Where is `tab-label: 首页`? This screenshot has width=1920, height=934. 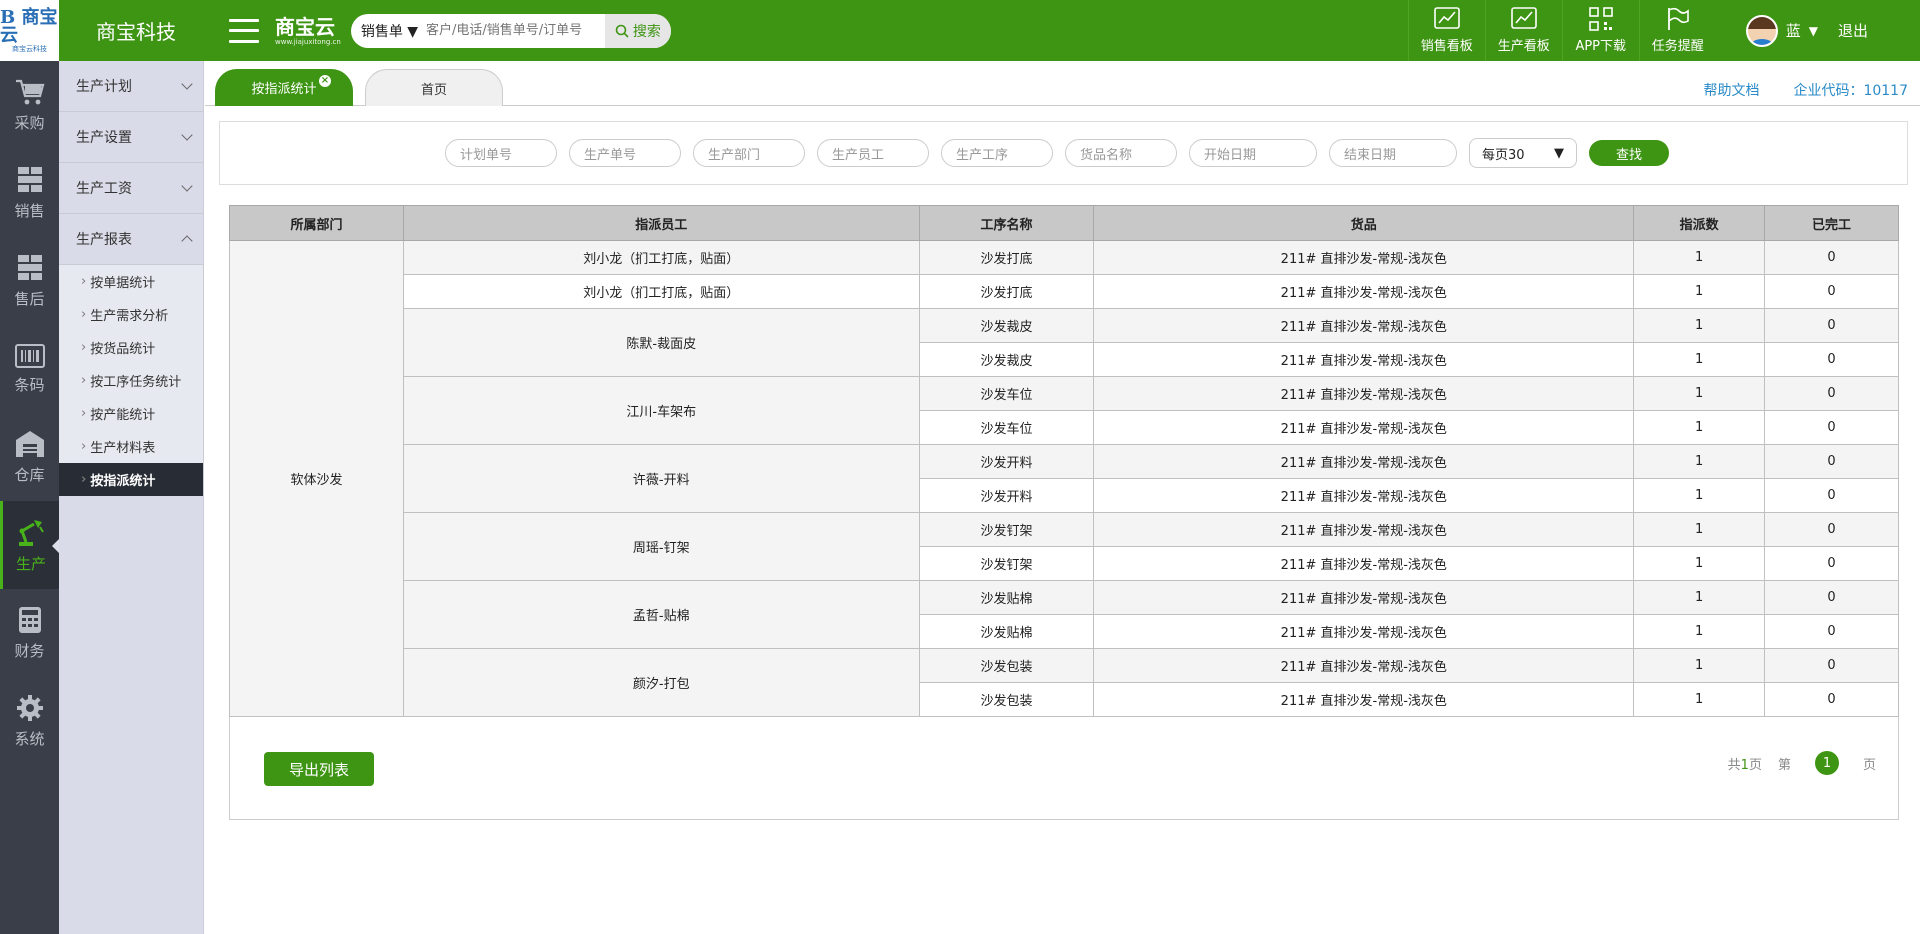 tab-label: 首页 is located at coordinates (433, 90).